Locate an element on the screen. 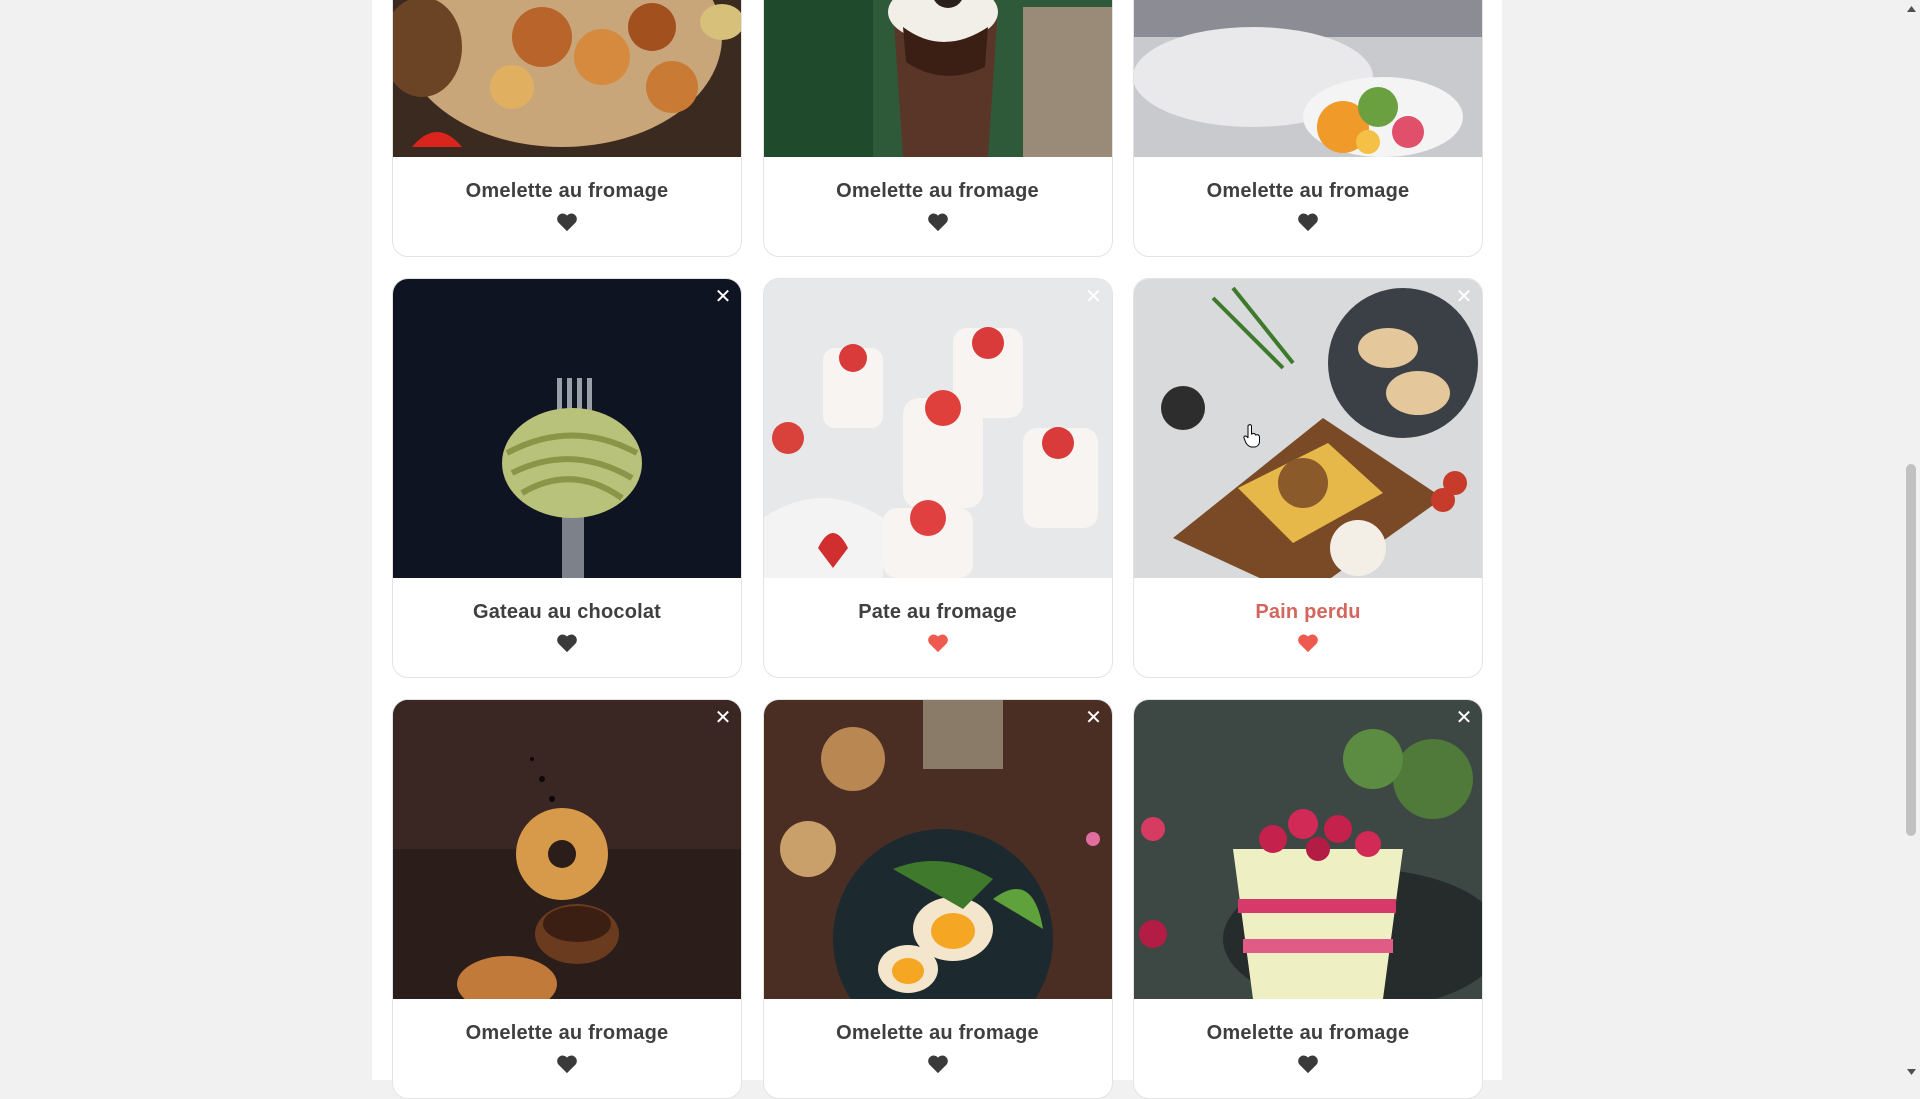 Image resolution: width=1920 pixels, height=1099 pixels. hand-pointer-cursor-icon is located at coordinates (1251, 436).